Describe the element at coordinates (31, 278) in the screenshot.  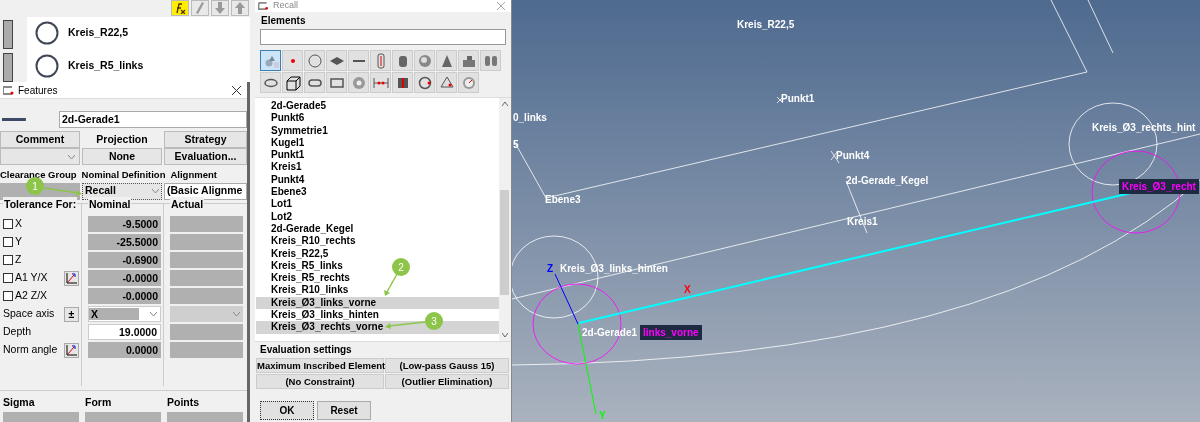
I see `field-label: A1 Y/X` at that location.